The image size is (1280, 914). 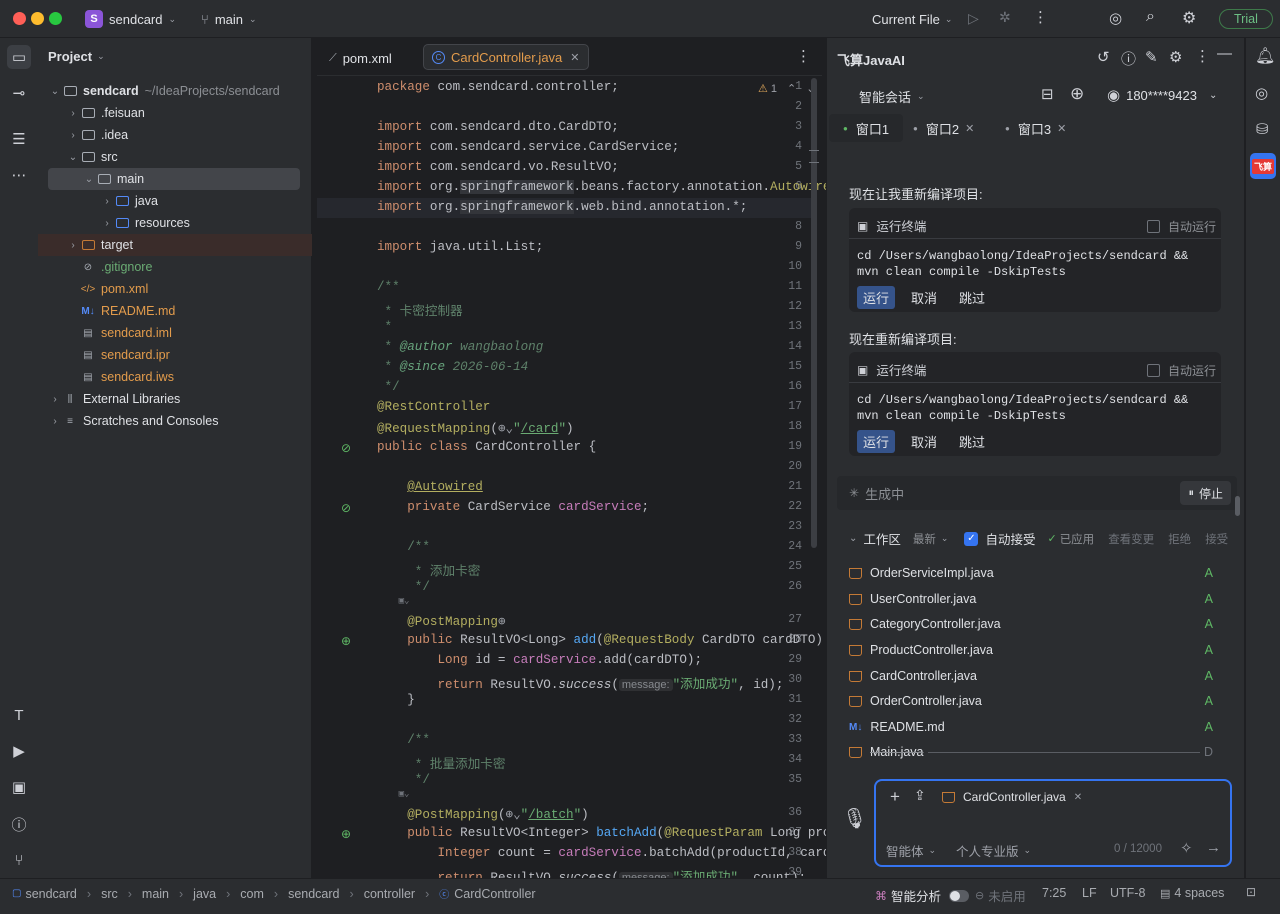 I want to click on new-window-icon: ⊟, so click(x=1047, y=94).